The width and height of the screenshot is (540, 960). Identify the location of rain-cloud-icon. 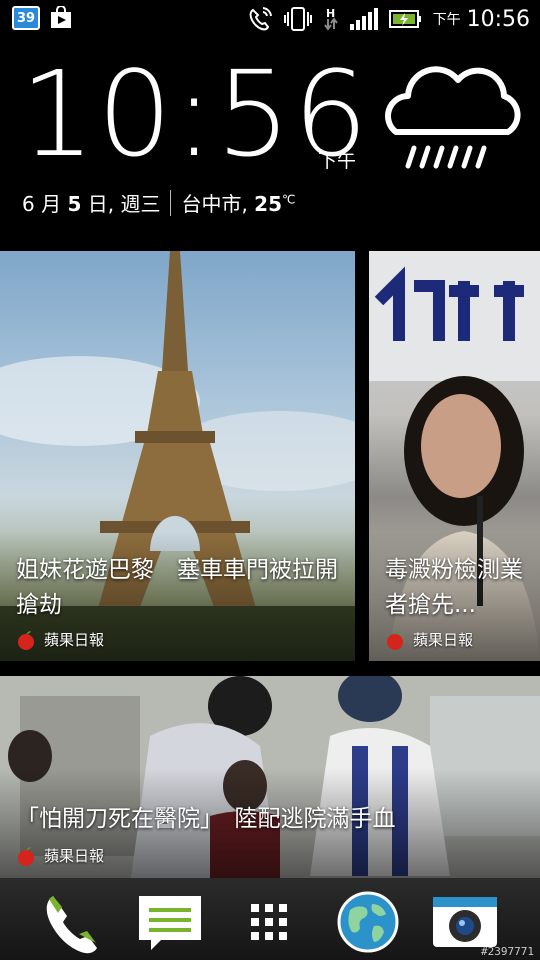
(453, 122).